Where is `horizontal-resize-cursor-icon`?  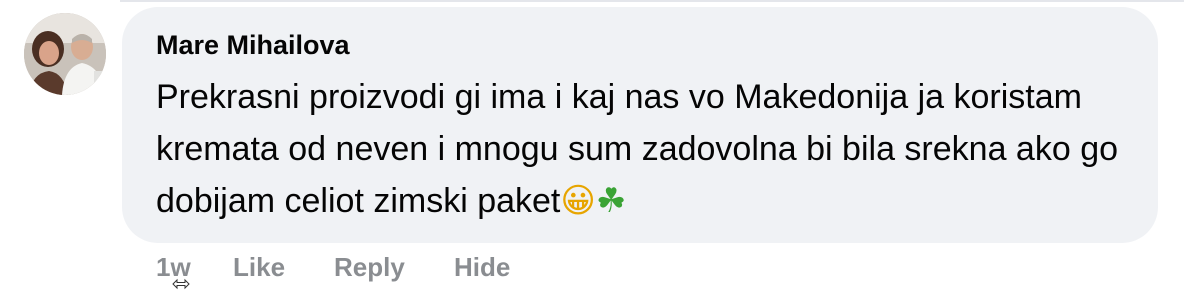 horizontal-resize-cursor-icon is located at coordinates (181, 284).